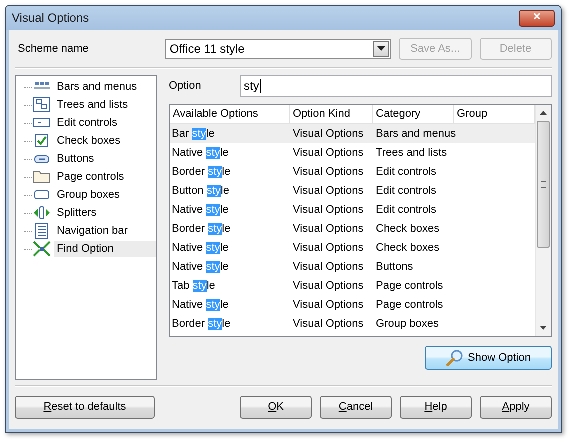 The width and height of the screenshot is (573, 439). I want to click on tree-item: Group boxes, so click(105, 195).